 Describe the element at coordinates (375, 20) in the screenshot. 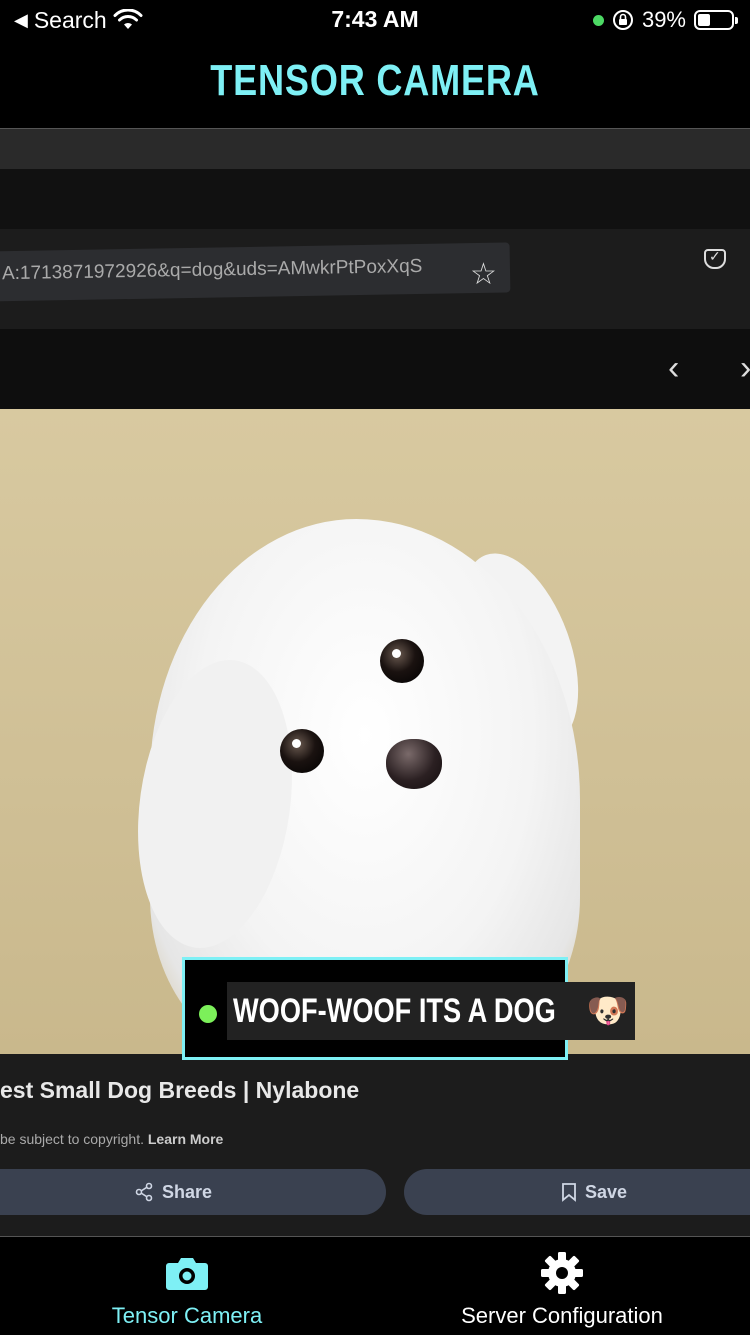

I see `status-bar: ◀ Search 7:43 AM 39%` at that location.